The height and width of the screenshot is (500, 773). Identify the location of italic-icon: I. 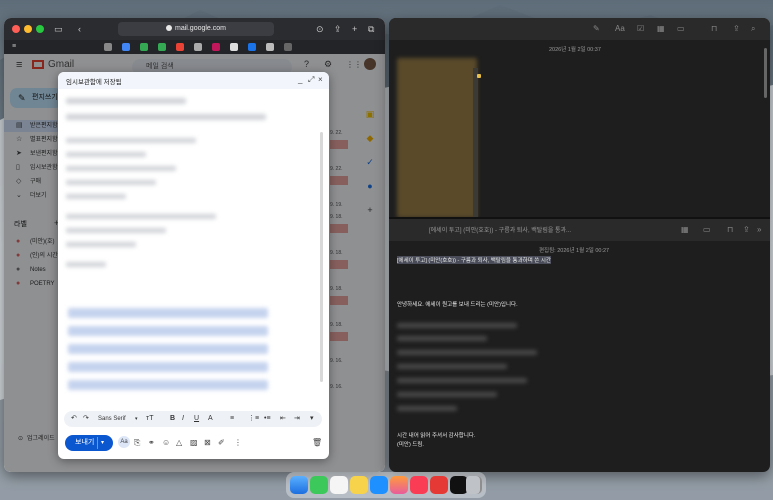
(183, 419).